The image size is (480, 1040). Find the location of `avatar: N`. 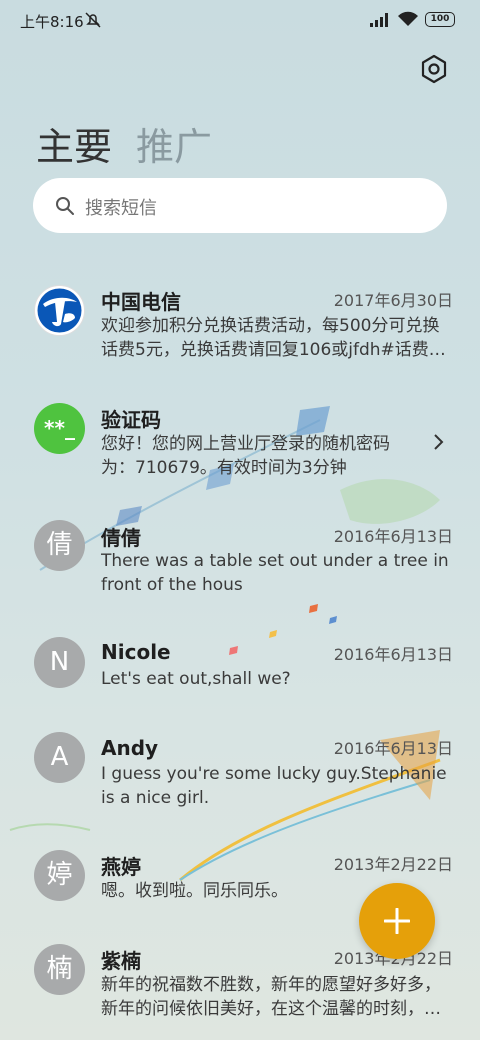

avatar: N is located at coordinates (59, 662).